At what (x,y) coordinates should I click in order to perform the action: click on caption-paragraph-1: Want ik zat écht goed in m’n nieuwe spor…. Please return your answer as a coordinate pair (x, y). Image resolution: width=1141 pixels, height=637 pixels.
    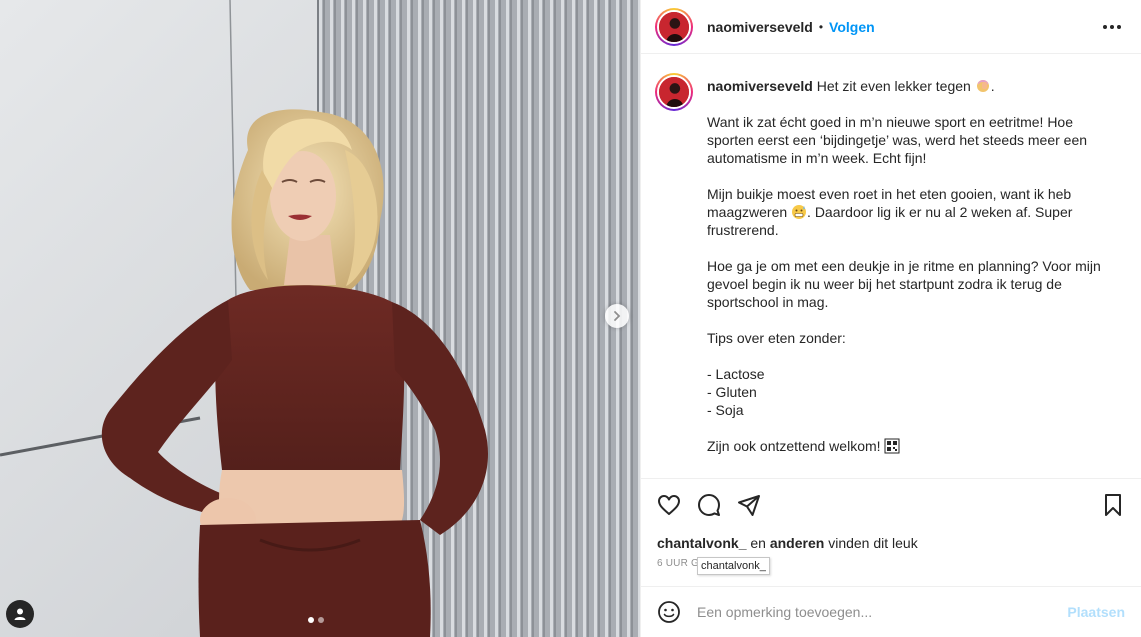
    Looking at the image, I should click on (897, 140).